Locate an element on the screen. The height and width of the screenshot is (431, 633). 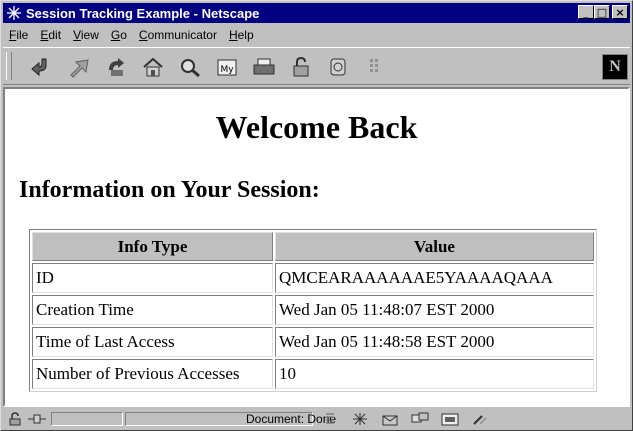
netscape-app-icon is located at coordinates (14, 13).